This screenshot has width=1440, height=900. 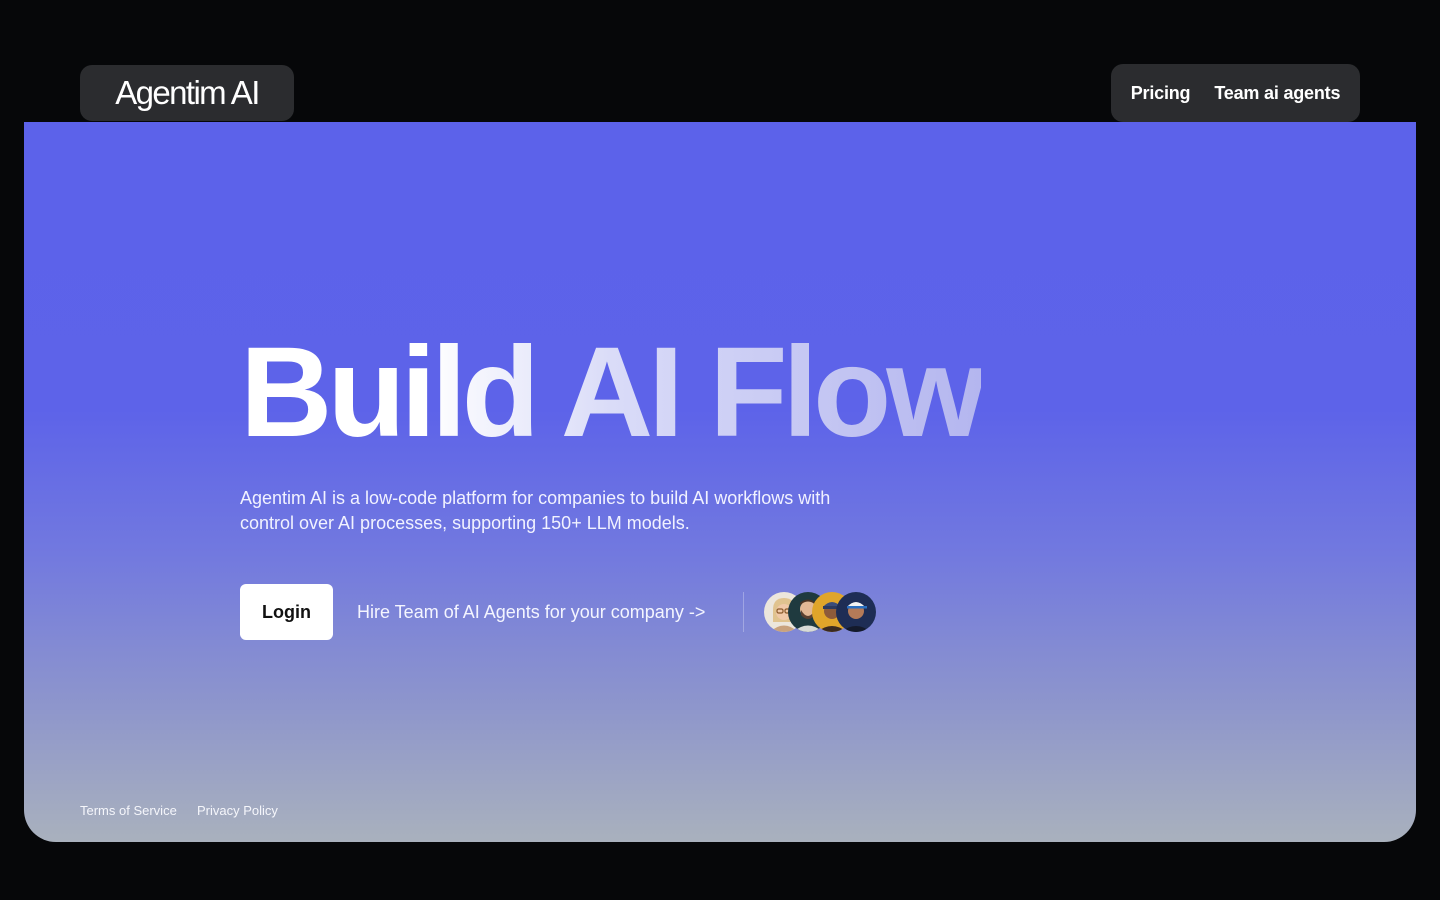 I want to click on avatar-group, so click(x=824, y=612).